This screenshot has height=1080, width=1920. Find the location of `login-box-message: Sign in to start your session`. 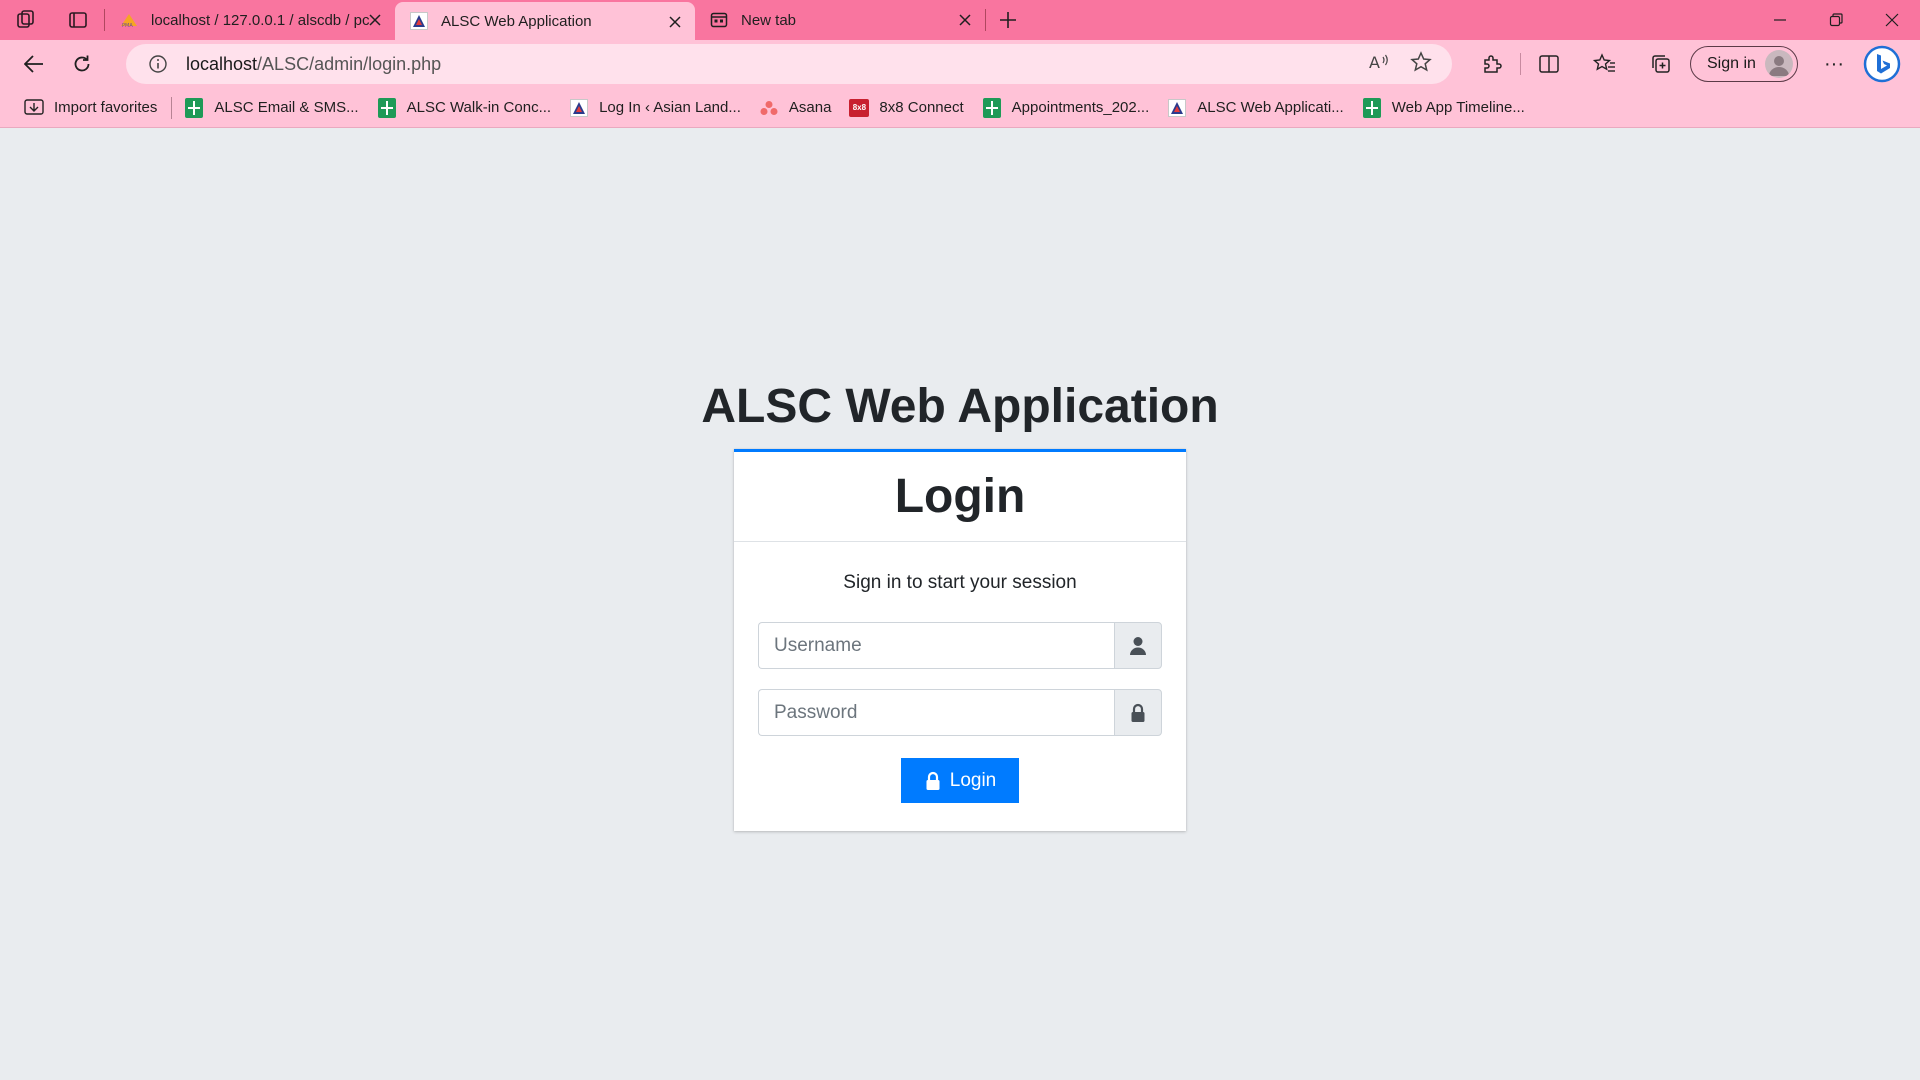

login-box-message: Sign in to start your session is located at coordinates (960, 582).